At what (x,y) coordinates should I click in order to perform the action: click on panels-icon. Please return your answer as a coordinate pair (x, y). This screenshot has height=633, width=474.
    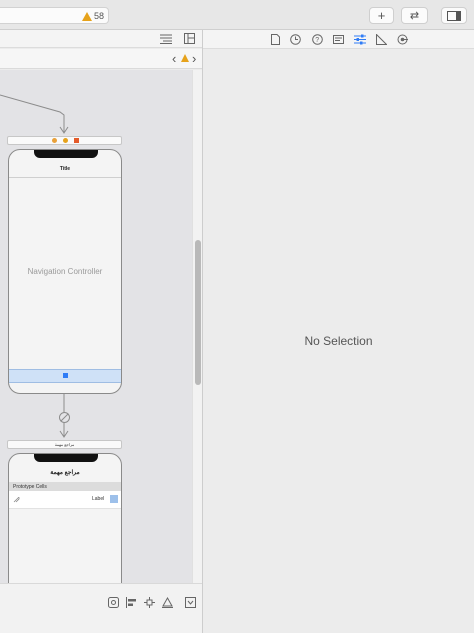
    Looking at the image, I should click on (454, 15).